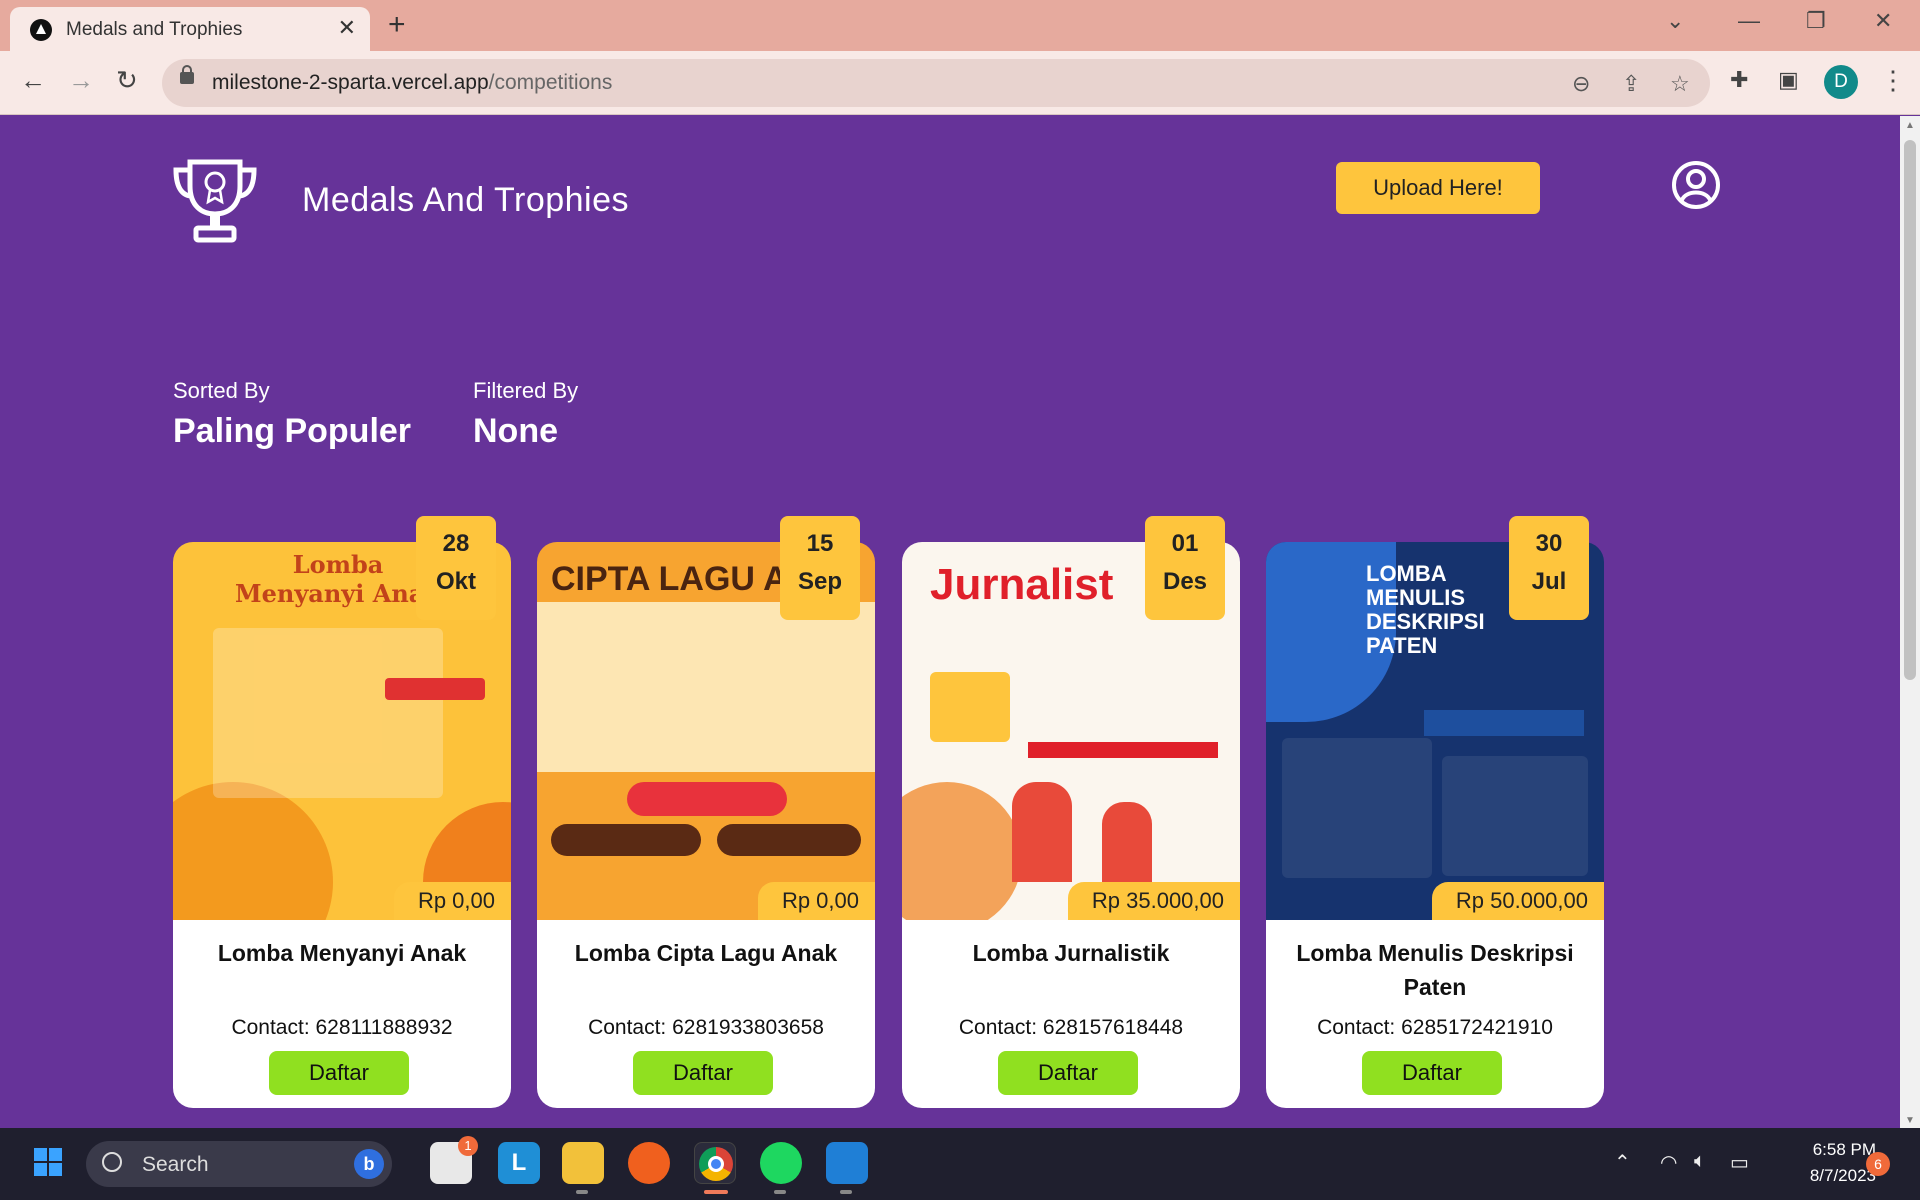  Describe the element at coordinates (715, 1163) in the screenshot. I see `chrome-icon` at that location.